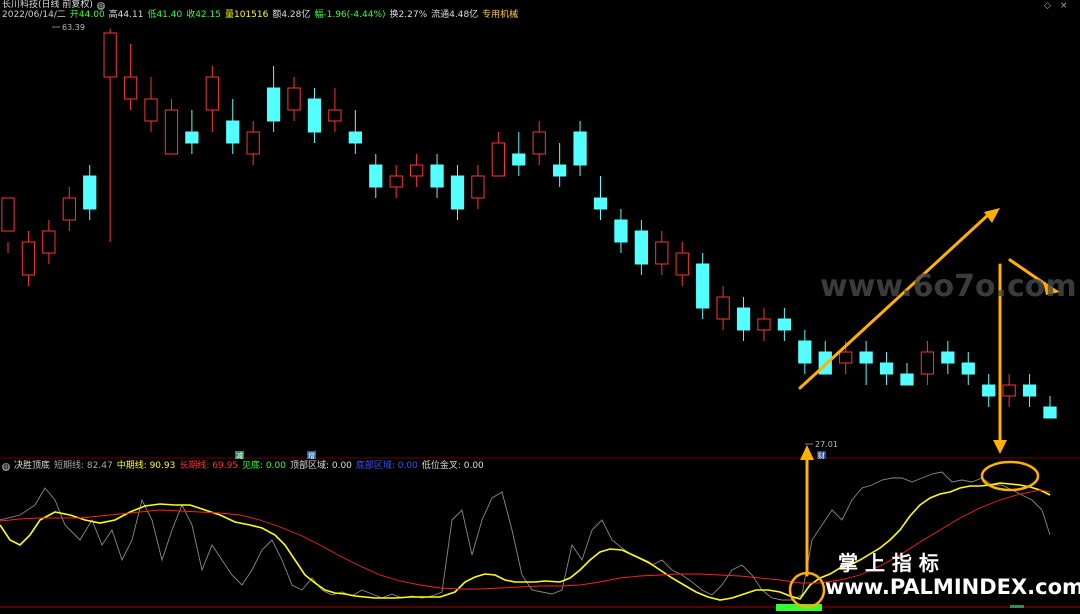  Describe the element at coordinates (264, 466) in the screenshot. I see `indicator-bottom: 见底: 0.00` at that location.